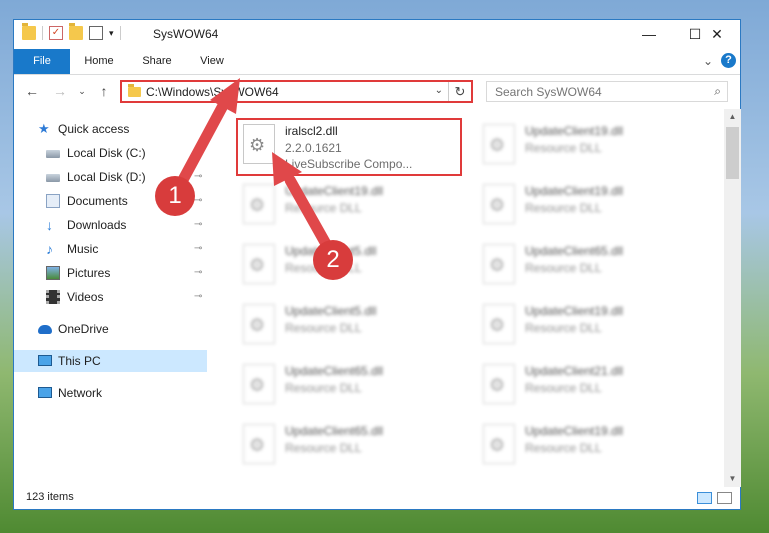 The height and width of the screenshot is (533, 769). Describe the element at coordinates (32, 91) in the screenshot. I see `back-arrow-icon: ←` at that location.